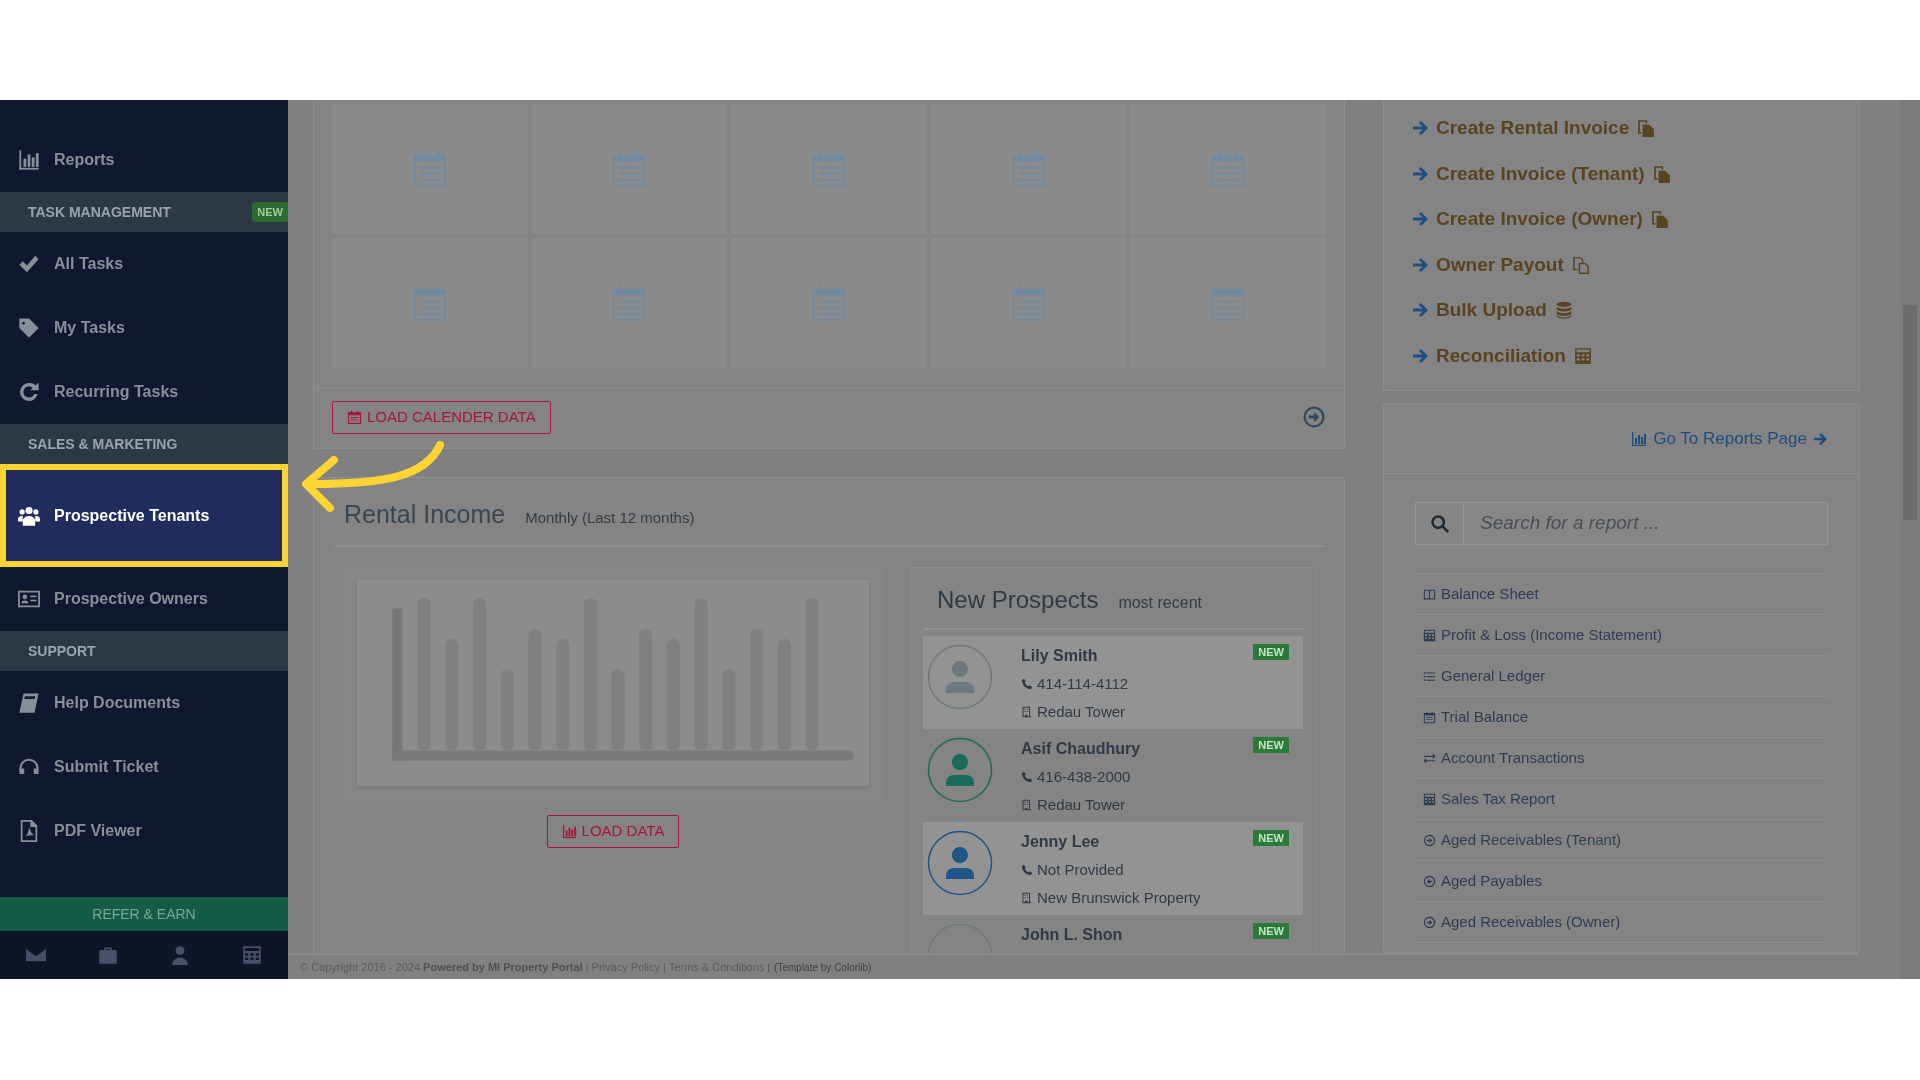 Image resolution: width=1920 pixels, height=1080 pixels. Describe the element at coordinates (1080, 870) in the screenshot. I see `phone-number: Not Provided` at that location.